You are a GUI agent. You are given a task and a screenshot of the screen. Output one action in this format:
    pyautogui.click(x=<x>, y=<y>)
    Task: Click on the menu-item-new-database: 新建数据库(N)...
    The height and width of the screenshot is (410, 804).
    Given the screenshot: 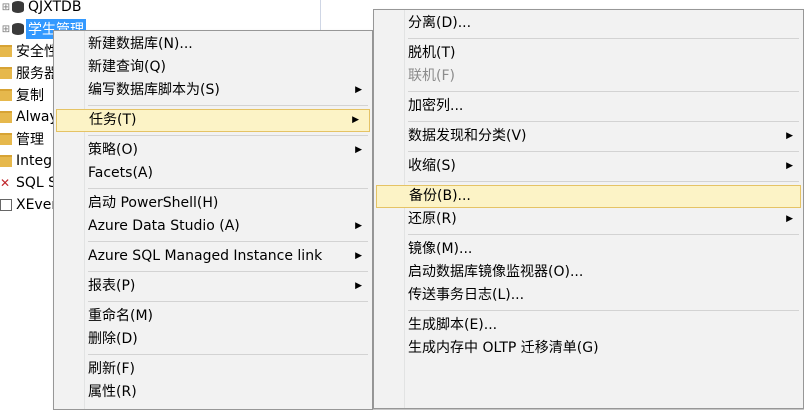 What is the action you would take?
    pyautogui.click(x=213, y=44)
    